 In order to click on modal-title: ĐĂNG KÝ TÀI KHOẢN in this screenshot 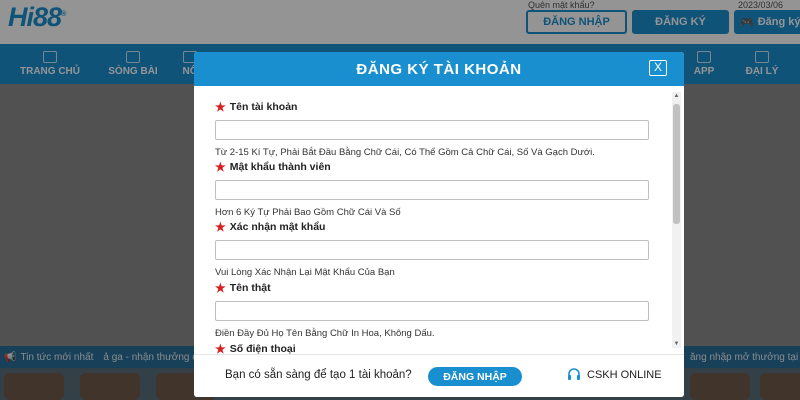, I will do `click(439, 69)`.